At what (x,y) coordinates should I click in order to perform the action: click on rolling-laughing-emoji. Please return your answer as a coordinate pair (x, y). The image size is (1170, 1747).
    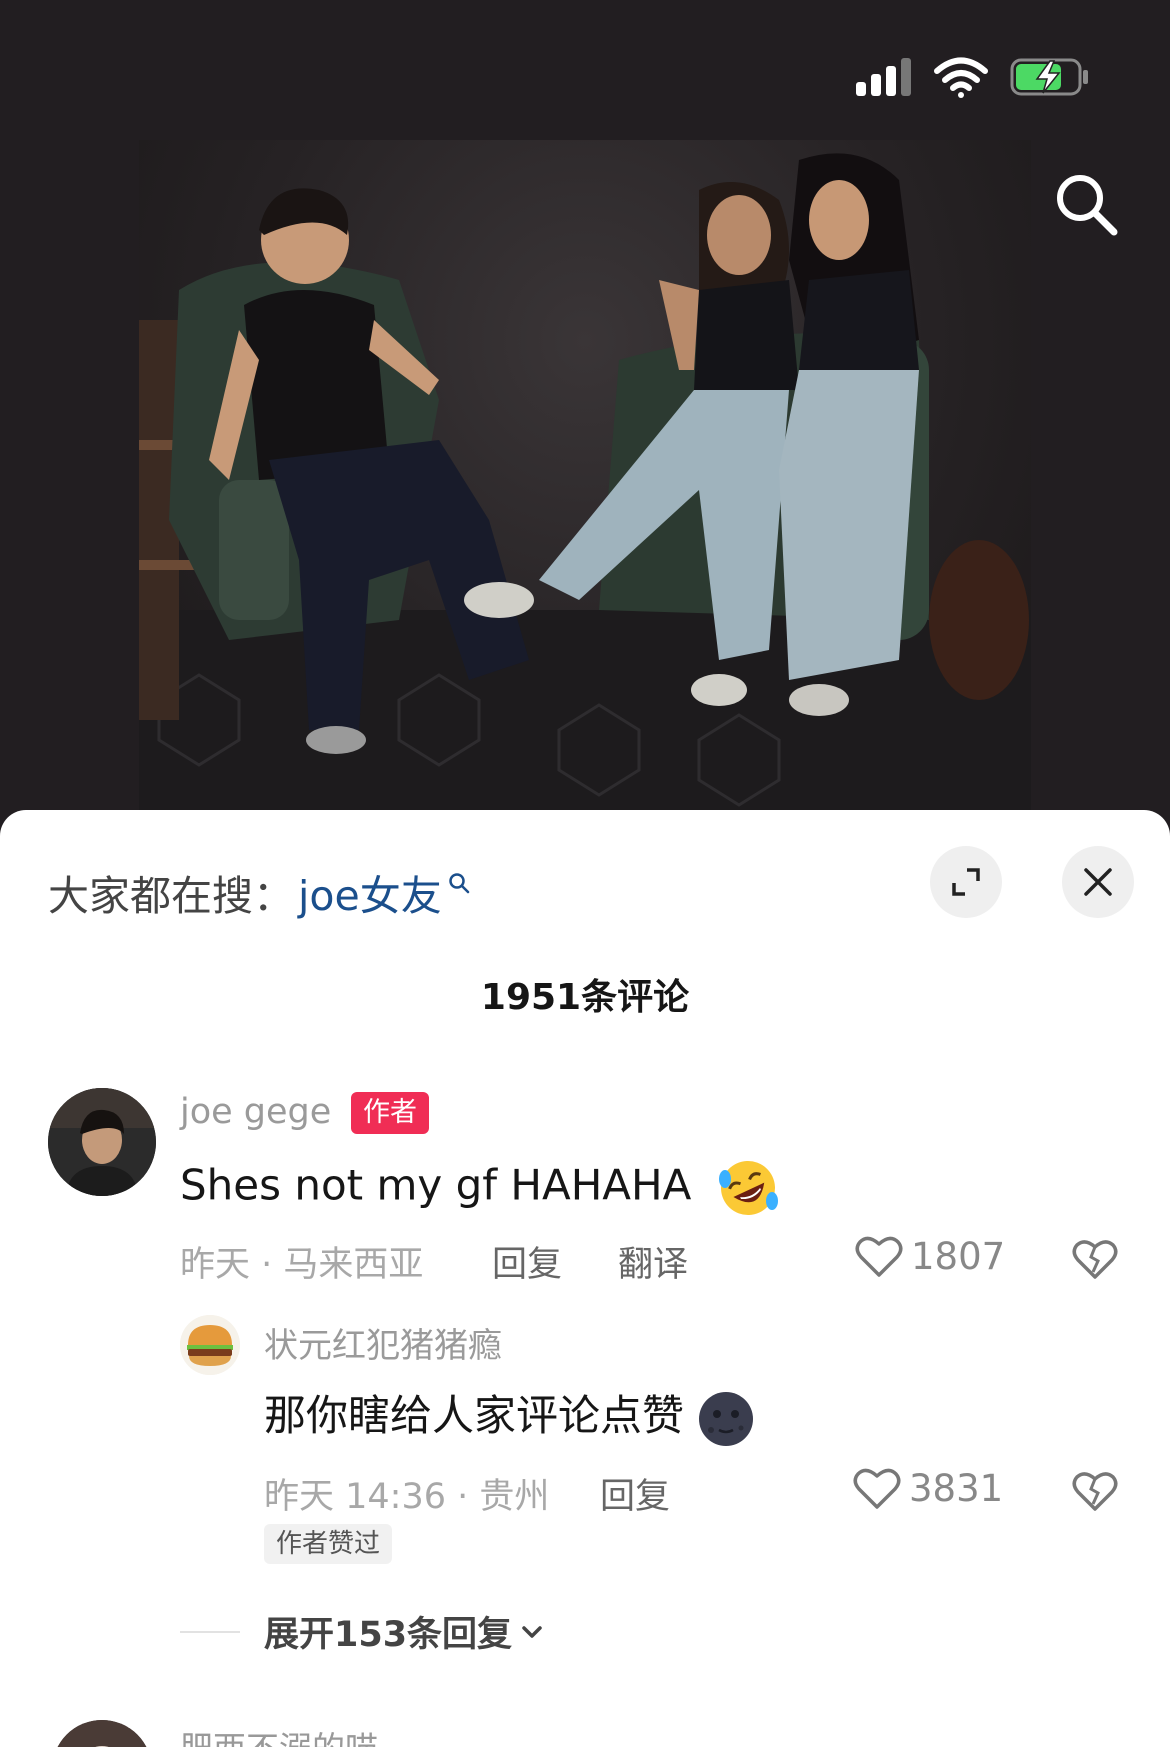
    Looking at the image, I should click on (748, 1188).